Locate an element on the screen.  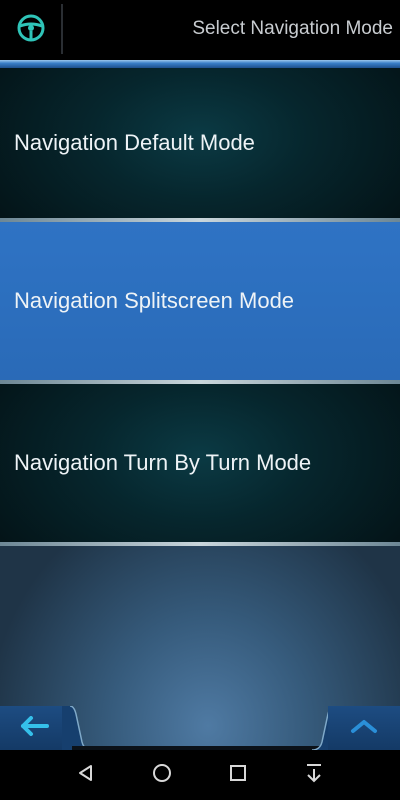
square-recents-icon is located at coordinates (238, 775).